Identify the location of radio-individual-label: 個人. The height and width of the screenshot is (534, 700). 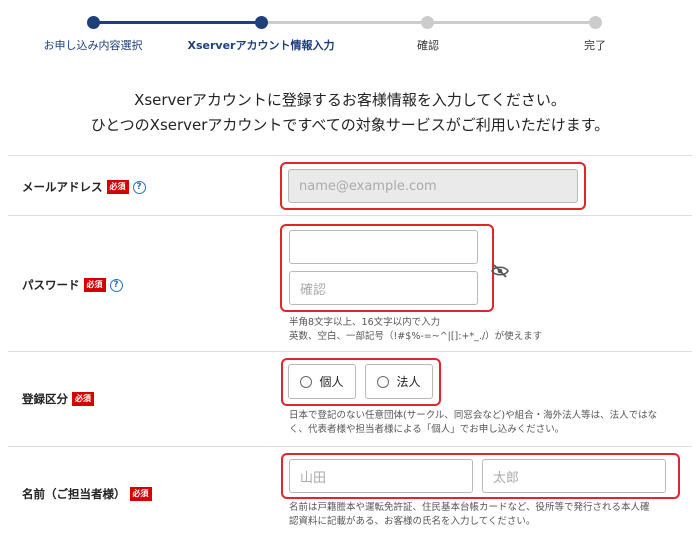
(331, 382).